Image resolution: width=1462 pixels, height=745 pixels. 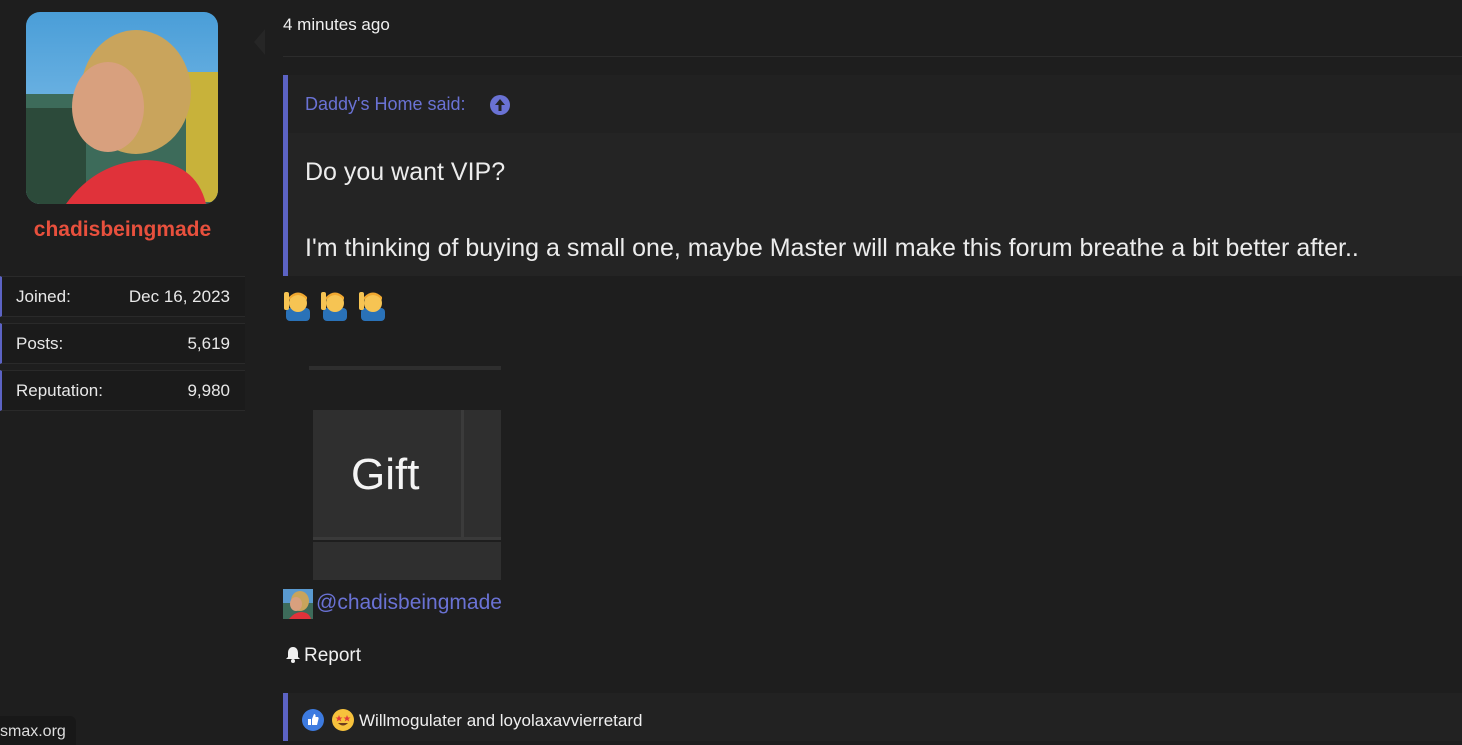 I want to click on stat-reputation: Reputation: 9,980, so click(x=122, y=390).